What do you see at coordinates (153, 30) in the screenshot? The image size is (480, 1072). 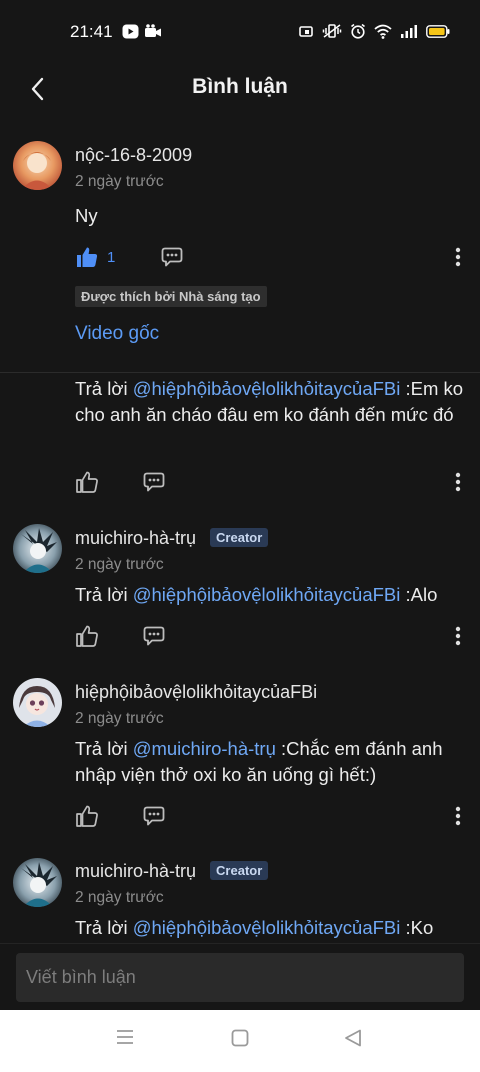 I see `camera-record-icon` at bounding box center [153, 30].